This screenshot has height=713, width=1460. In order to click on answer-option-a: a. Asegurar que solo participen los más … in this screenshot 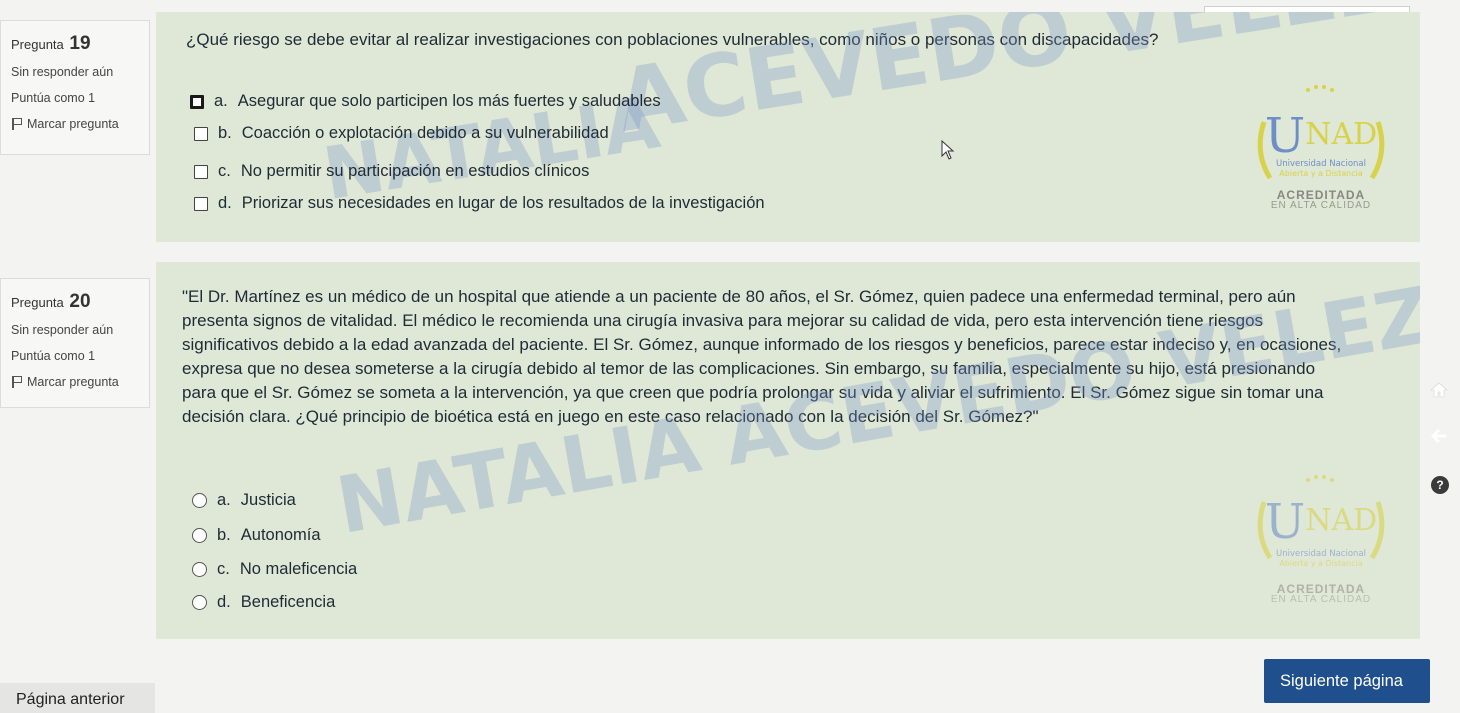, I will do `click(425, 101)`.